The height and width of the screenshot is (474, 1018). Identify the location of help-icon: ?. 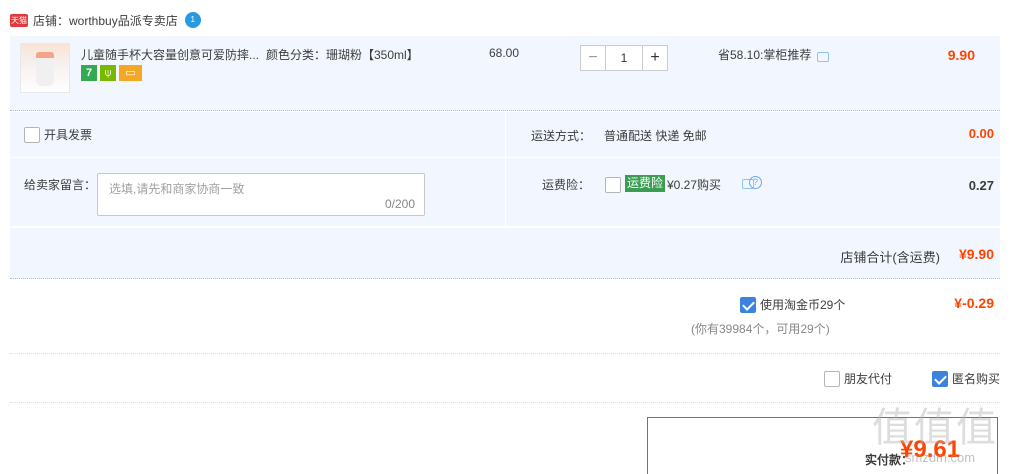
(755, 182).